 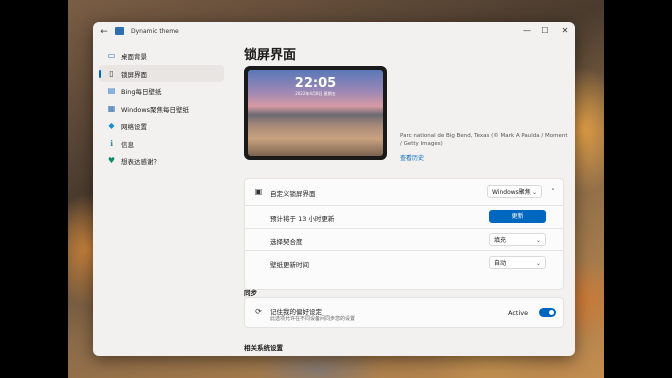 I want to click on preview-date: 2022年4月8日 星期五, so click(x=315, y=93).